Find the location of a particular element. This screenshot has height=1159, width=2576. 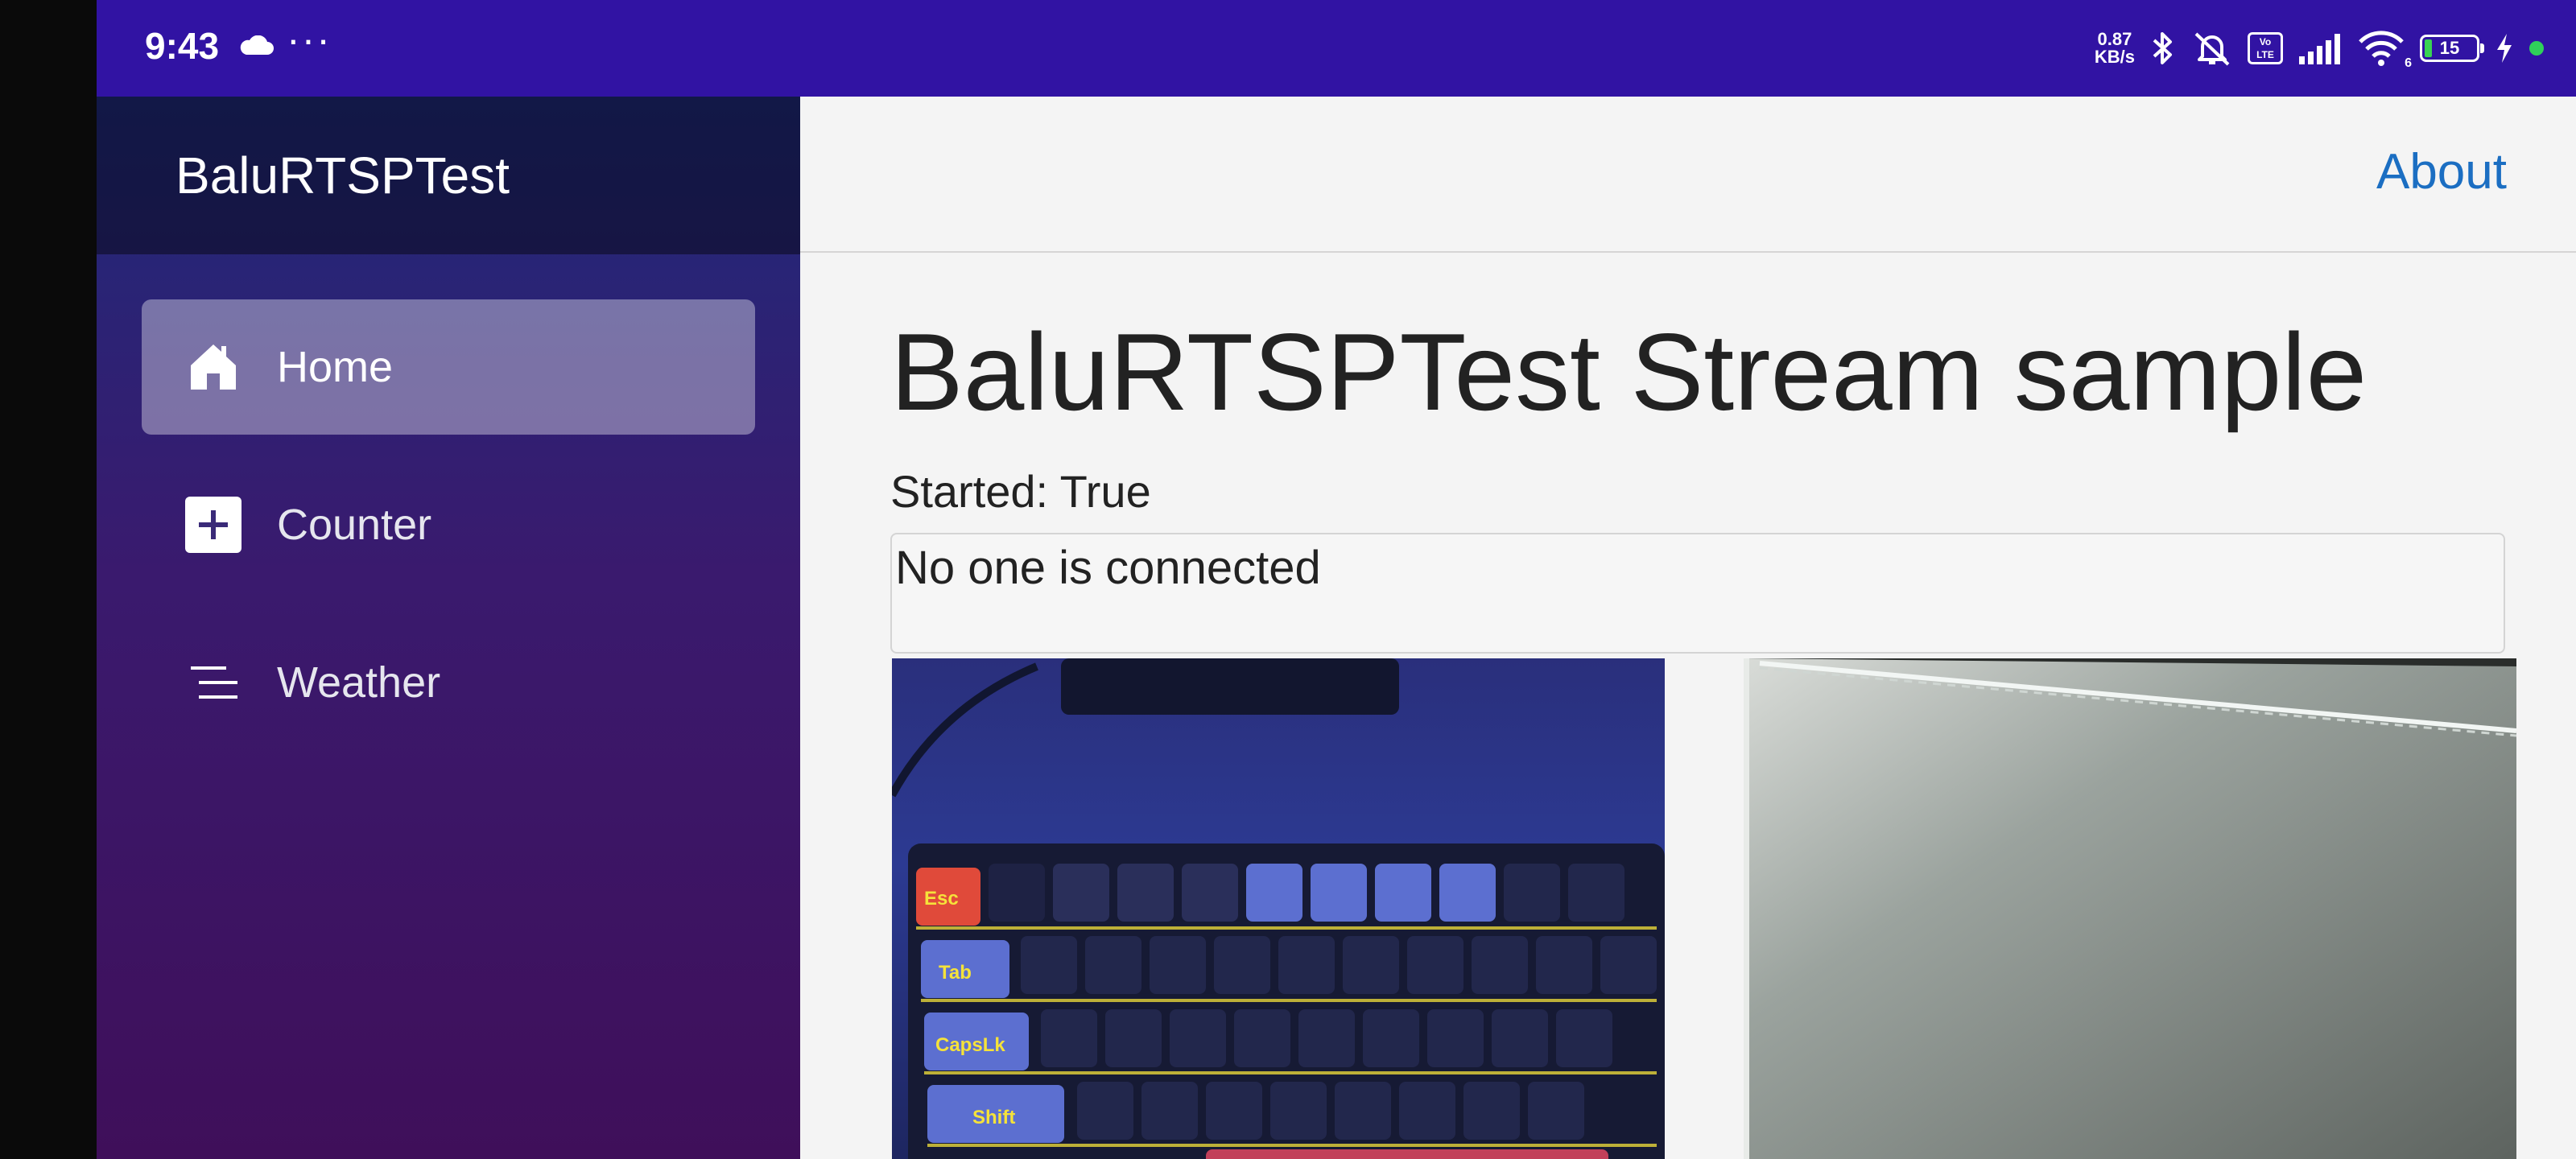

wifi-icon: 6 is located at coordinates (2384, 49).